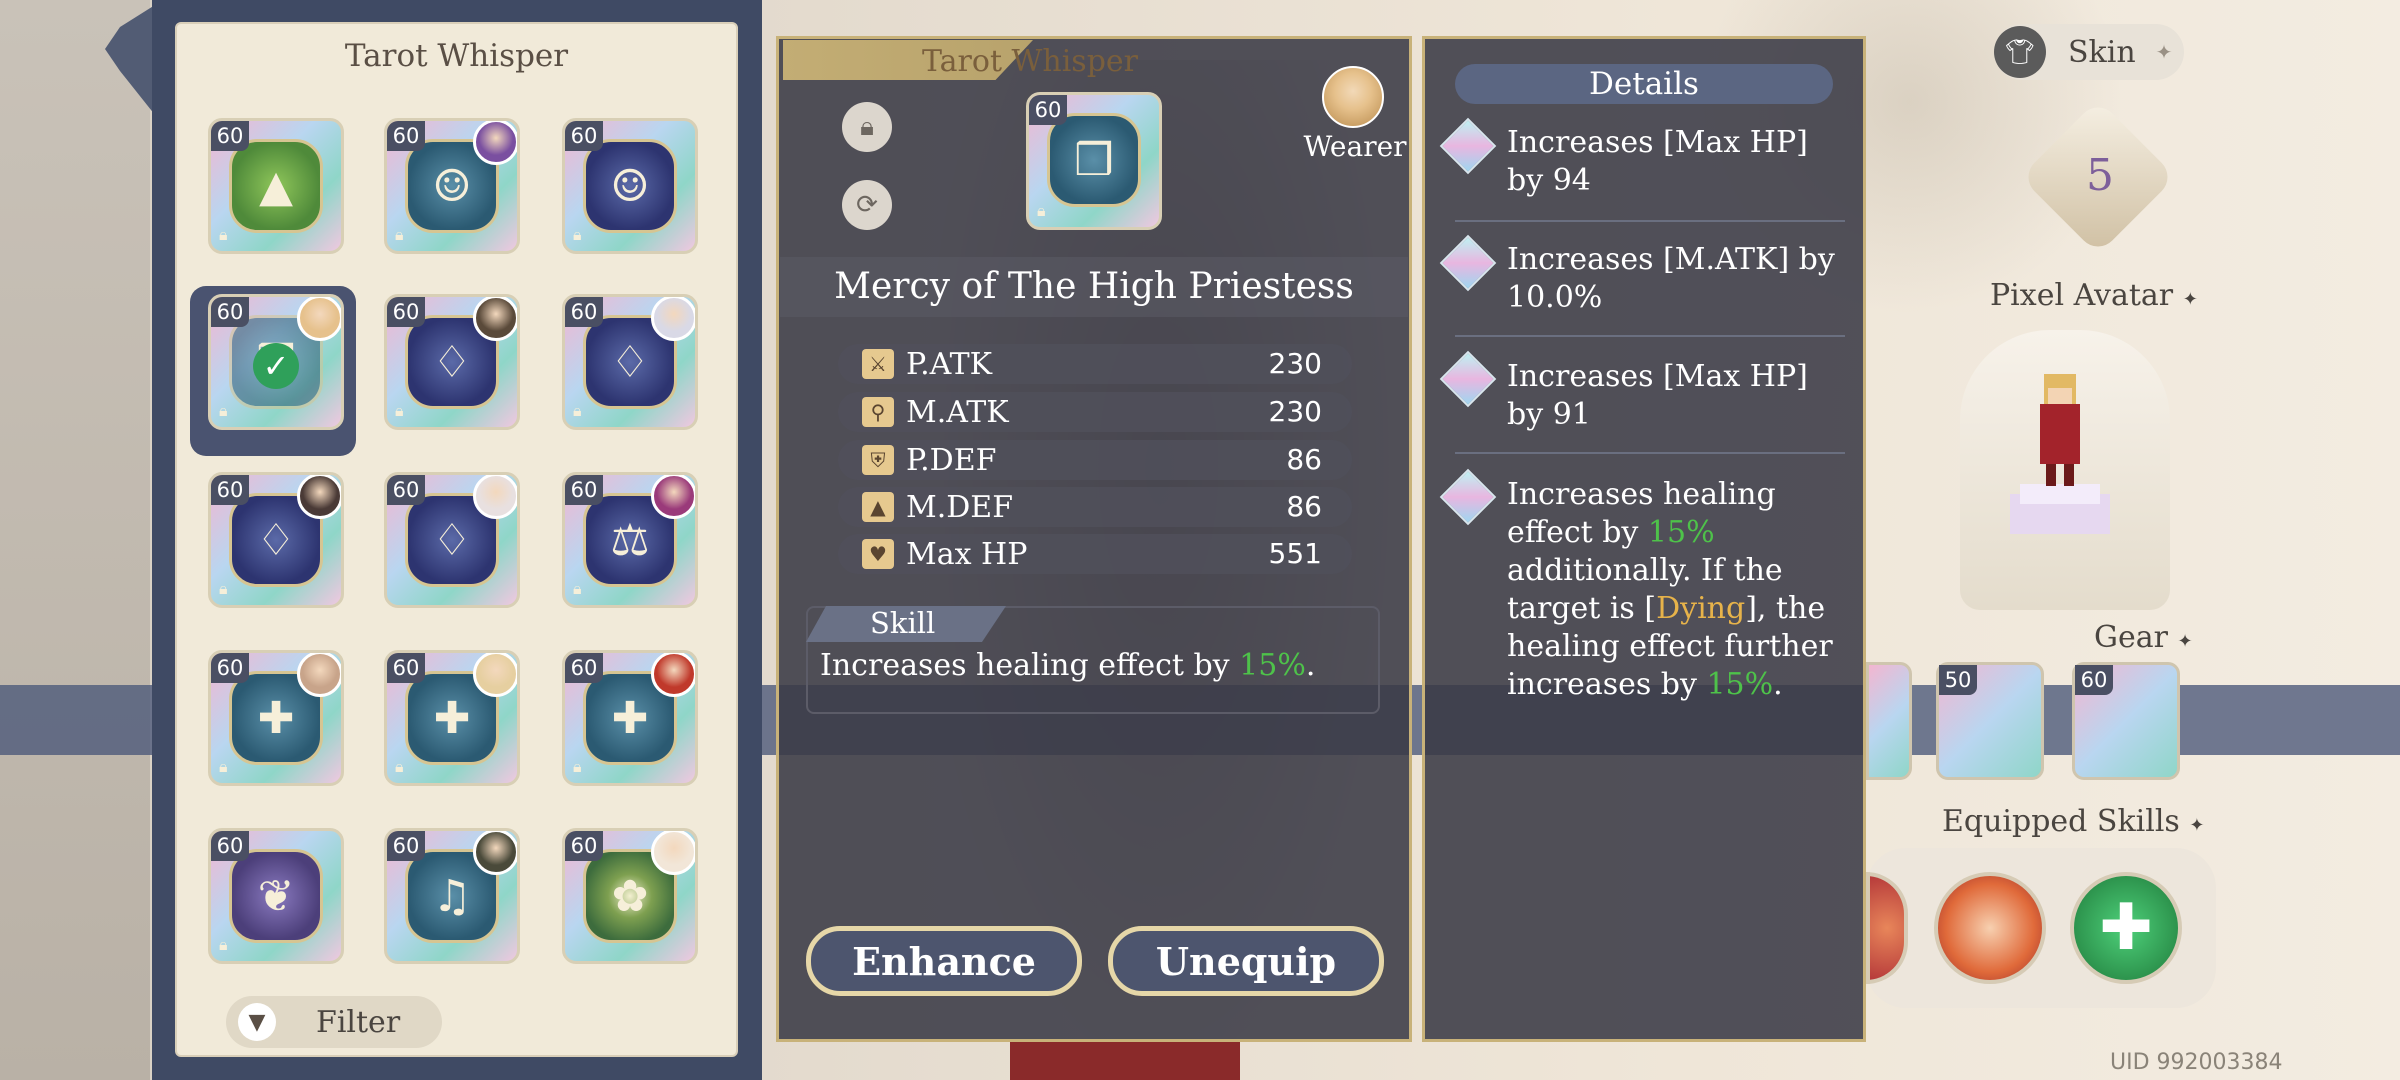 The image size is (2400, 1080). Describe the element at coordinates (867, 127) in the screenshot. I see `lock-toggle-button: 🔒︎` at that location.